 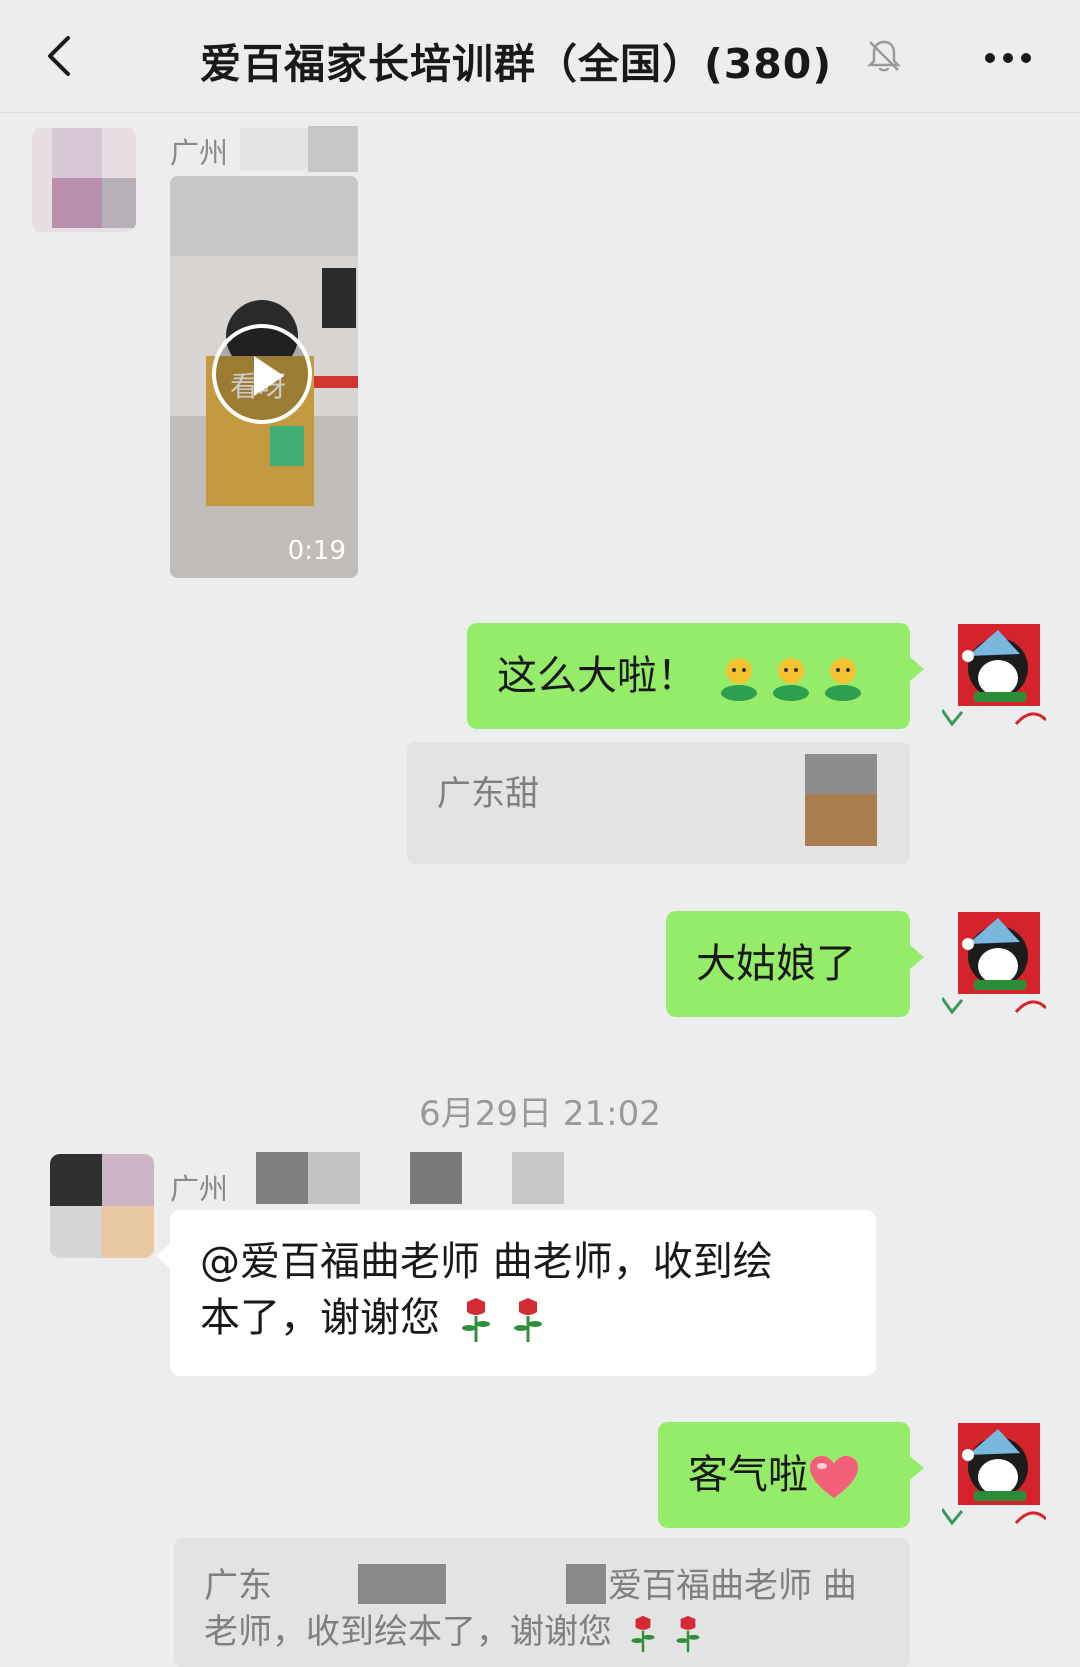 What do you see at coordinates (841, 800) in the screenshot?
I see `quoted-image-thumbnail` at bounding box center [841, 800].